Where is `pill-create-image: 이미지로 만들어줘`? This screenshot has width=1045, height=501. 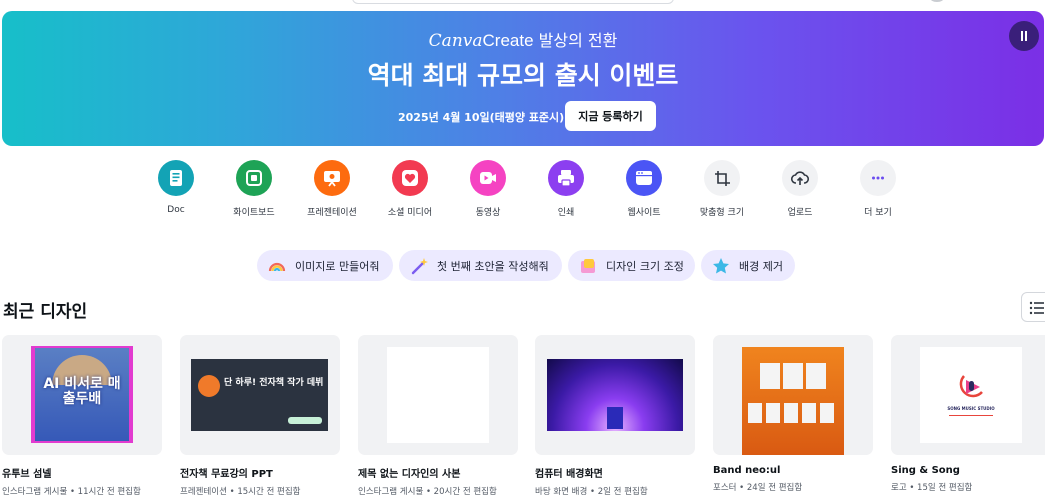 pill-create-image: 이미지로 만들어줘 is located at coordinates (325, 265).